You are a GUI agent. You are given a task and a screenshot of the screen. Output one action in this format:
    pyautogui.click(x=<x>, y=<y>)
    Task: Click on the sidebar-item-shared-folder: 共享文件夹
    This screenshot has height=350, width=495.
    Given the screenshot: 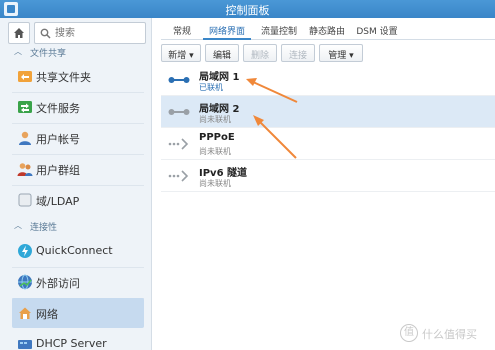 What is the action you would take?
    pyautogui.click(x=78, y=76)
    